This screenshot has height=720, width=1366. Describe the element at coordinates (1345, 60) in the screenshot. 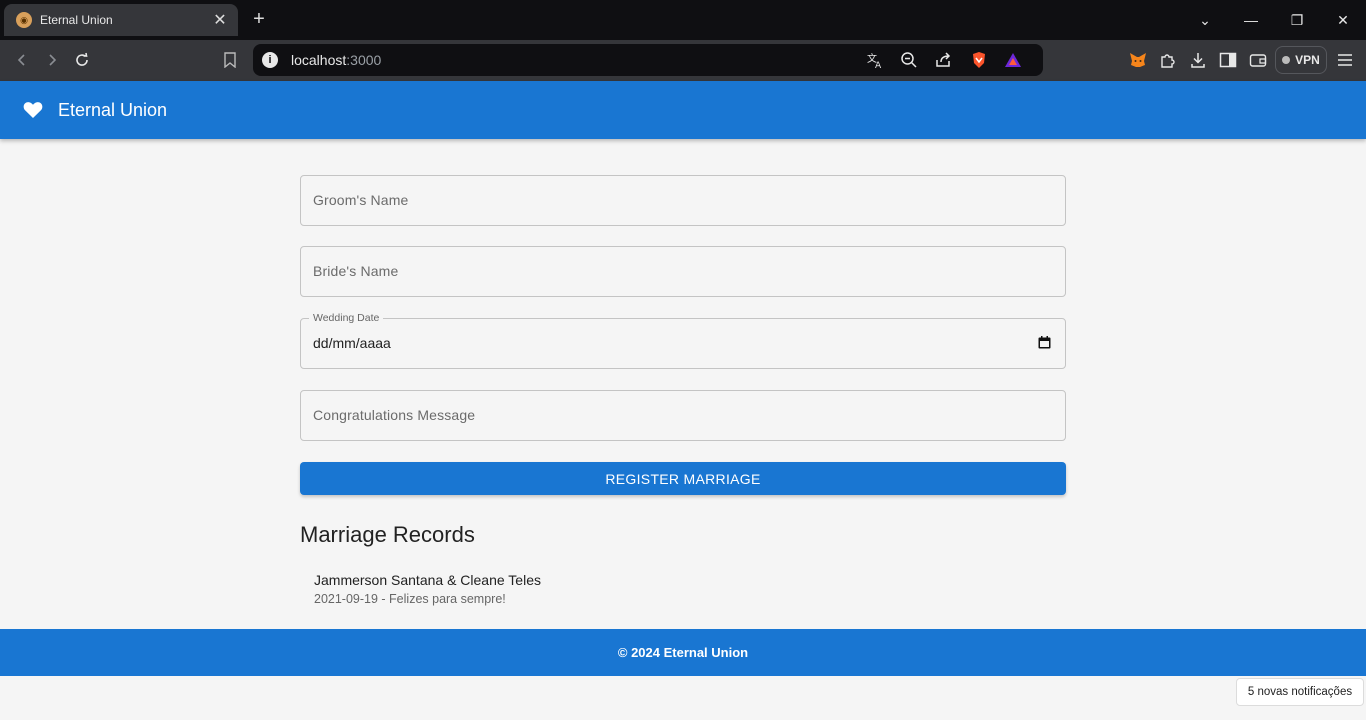

I see `menu-icon` at that location.